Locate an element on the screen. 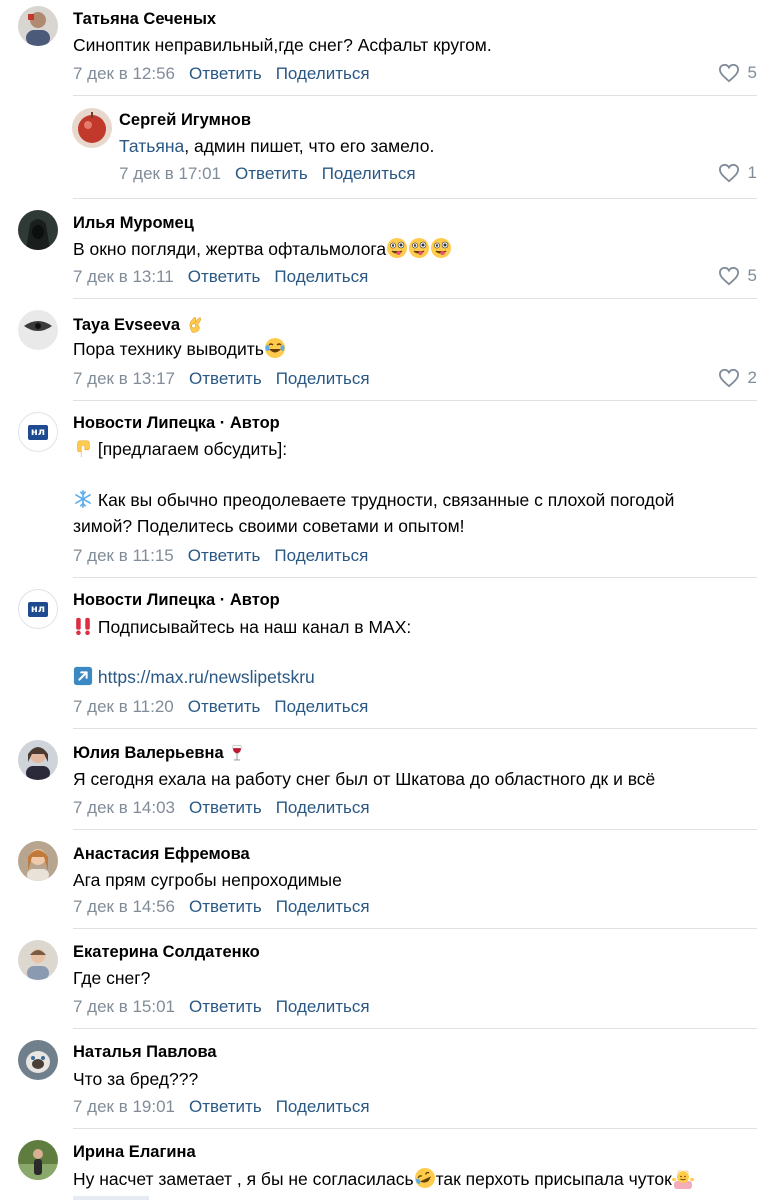  comment-meta: 7 дек в 11:20 Ответить Поделиться is located at coordinates (220, 707).